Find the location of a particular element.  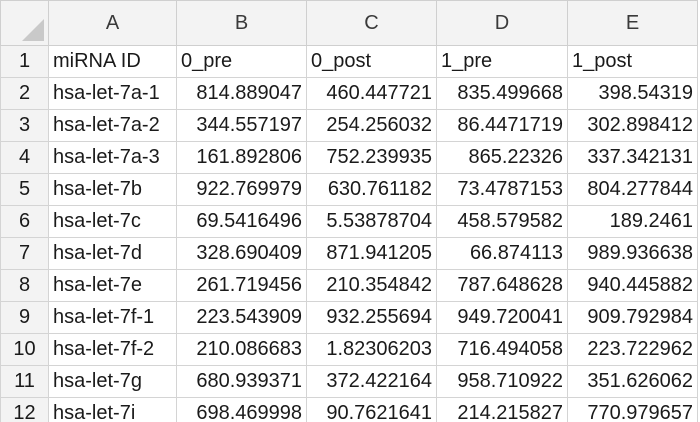

cell: 210.354842 is located at coordinates (371, 285).